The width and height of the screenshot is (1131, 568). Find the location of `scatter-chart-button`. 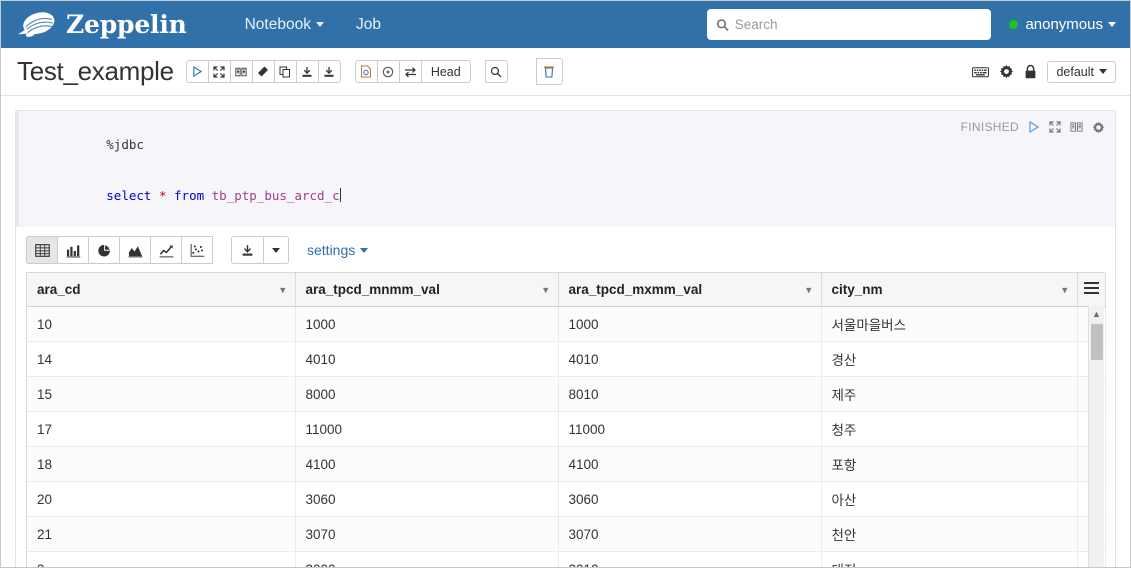

scatter-chart-button is located at coordinates (197, 250).